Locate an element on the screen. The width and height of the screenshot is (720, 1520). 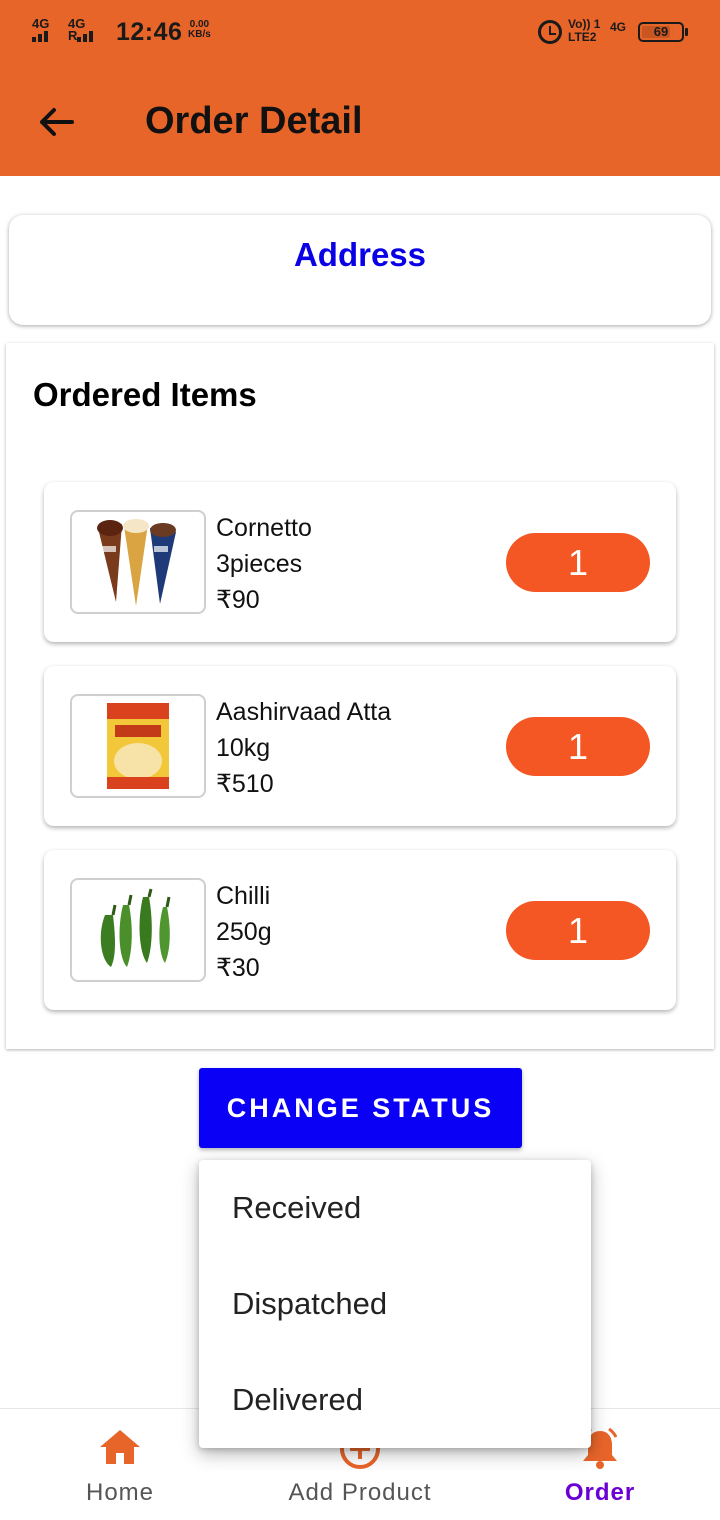
order-item: Aashirvaad Atta 10kg ₹510 1 is located at coordinates (360, 746).